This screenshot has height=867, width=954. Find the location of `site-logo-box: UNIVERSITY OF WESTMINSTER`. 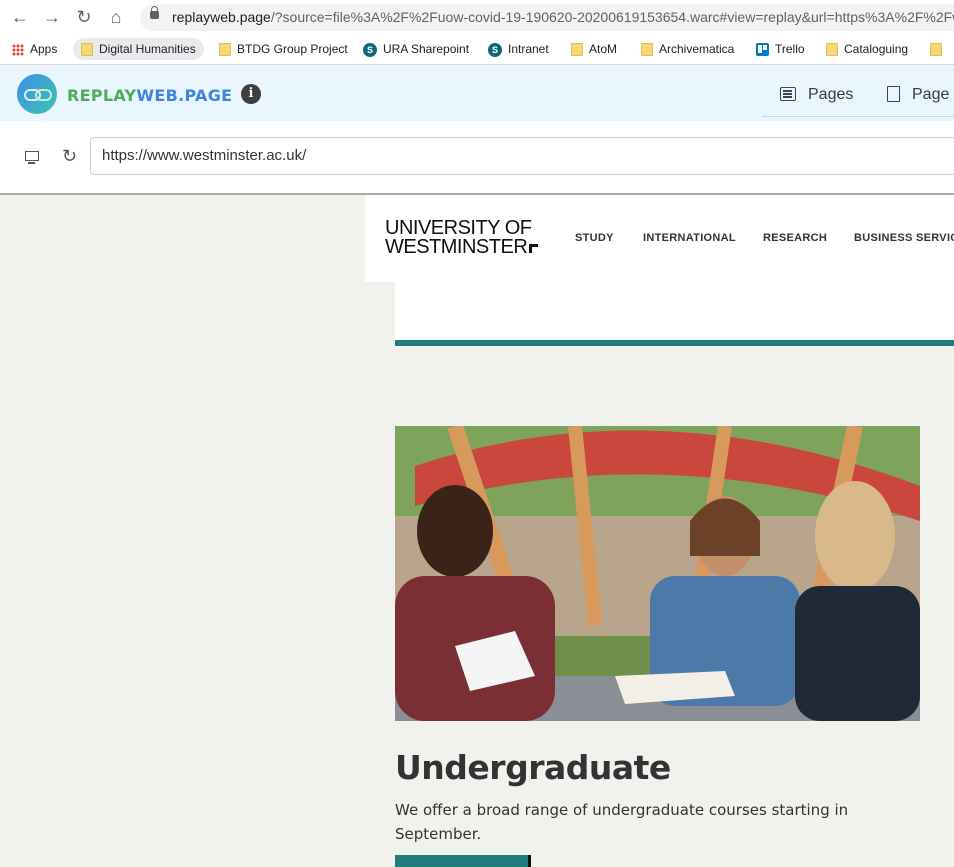

site-logo-box: UNIVERSITY OF WESTMINSTER is located at coordinates (457, 238).